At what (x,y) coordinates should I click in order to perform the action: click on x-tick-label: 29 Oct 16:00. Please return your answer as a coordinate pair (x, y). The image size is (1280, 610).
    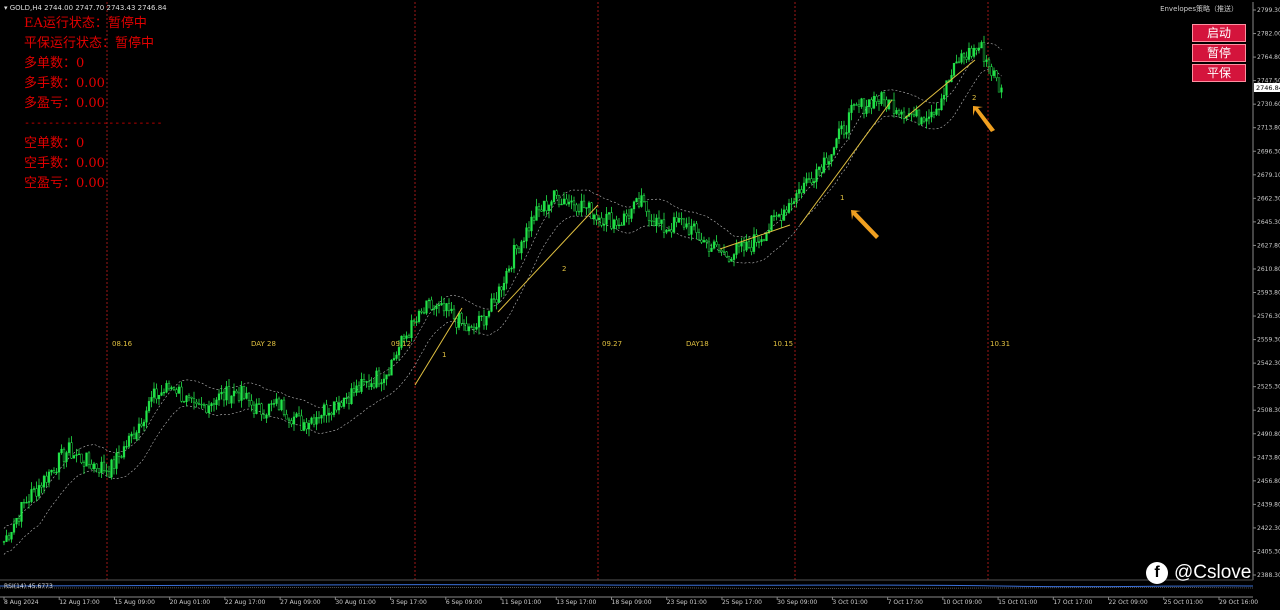
    Looking at the image, I should click on (1238, 602).